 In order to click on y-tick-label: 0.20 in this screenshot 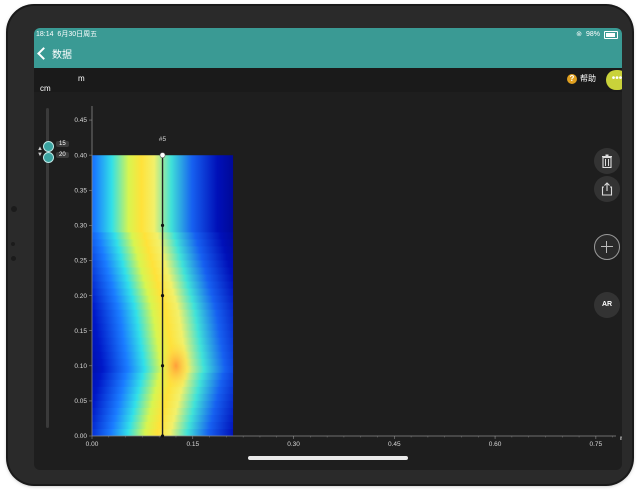, I will do `click(80, 296)`.